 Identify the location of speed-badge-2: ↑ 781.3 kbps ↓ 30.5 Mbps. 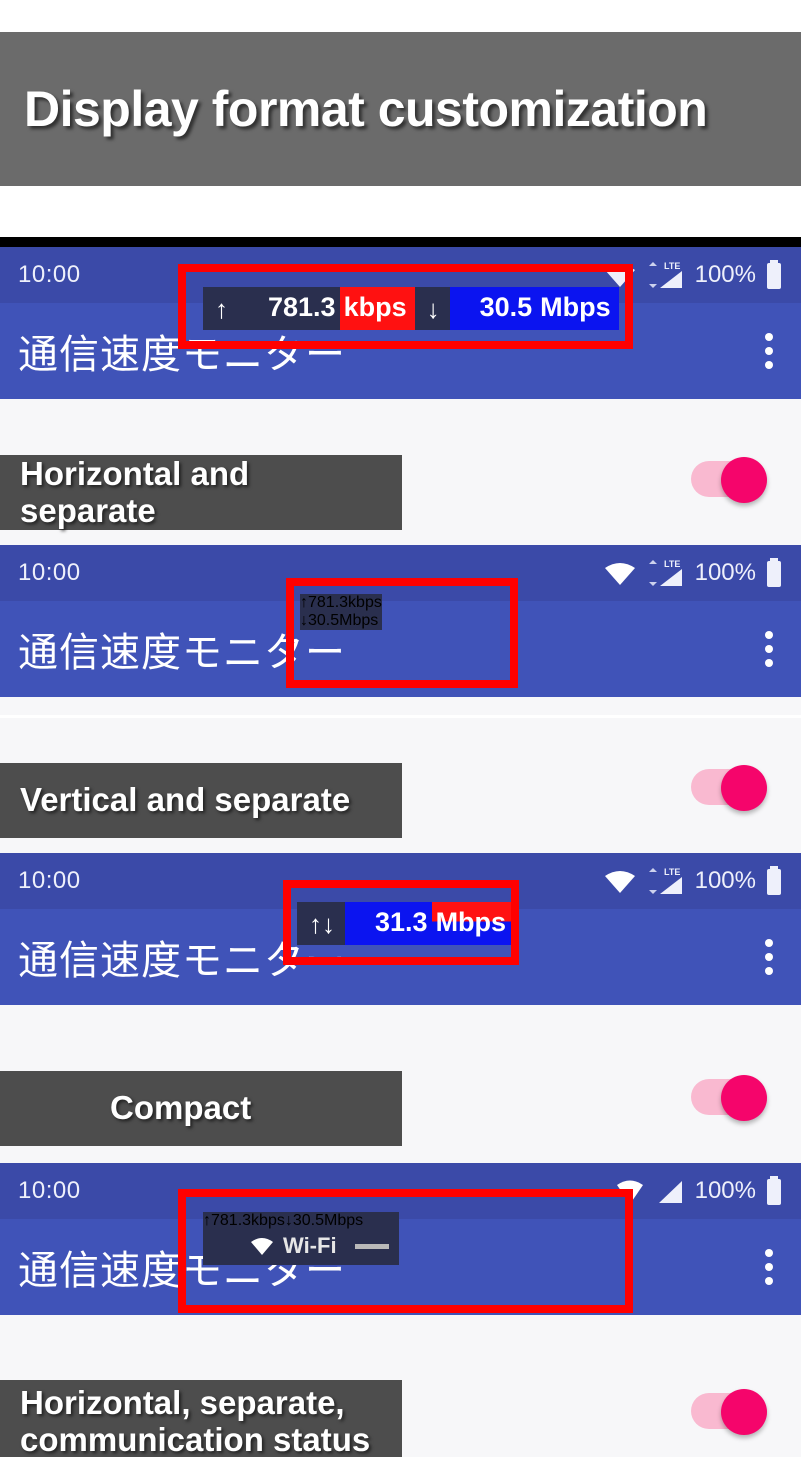
(341, 612).